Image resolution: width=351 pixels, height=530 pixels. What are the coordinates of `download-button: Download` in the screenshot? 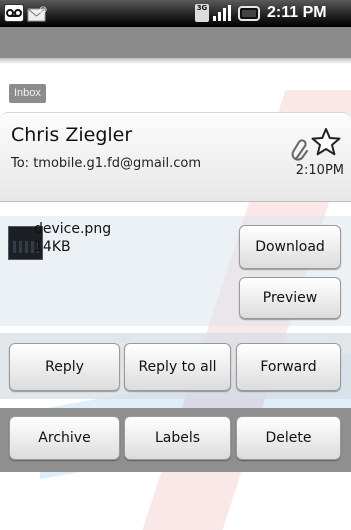 It's located at (290, 247).